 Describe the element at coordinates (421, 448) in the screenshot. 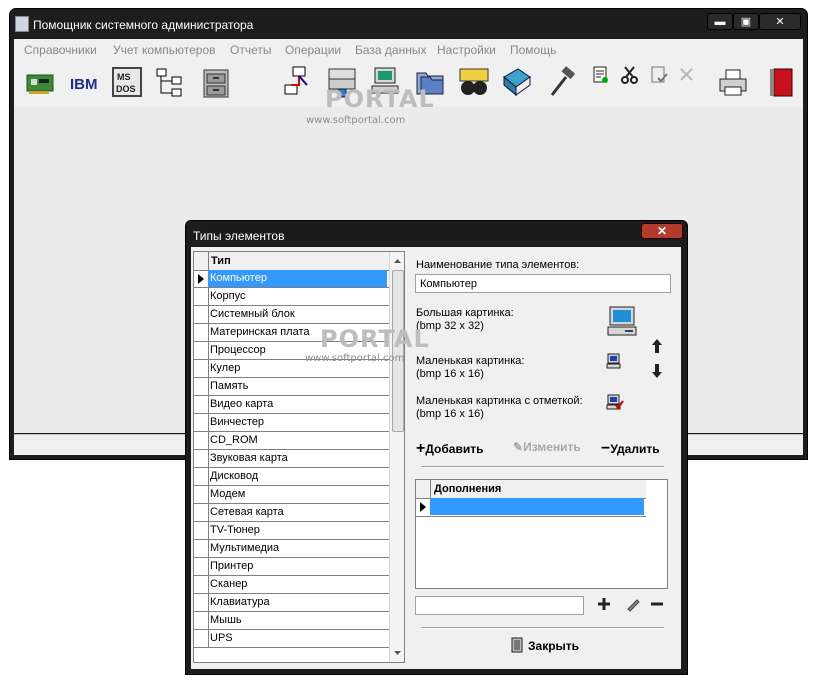

I see `plus-icon: +` at that location.